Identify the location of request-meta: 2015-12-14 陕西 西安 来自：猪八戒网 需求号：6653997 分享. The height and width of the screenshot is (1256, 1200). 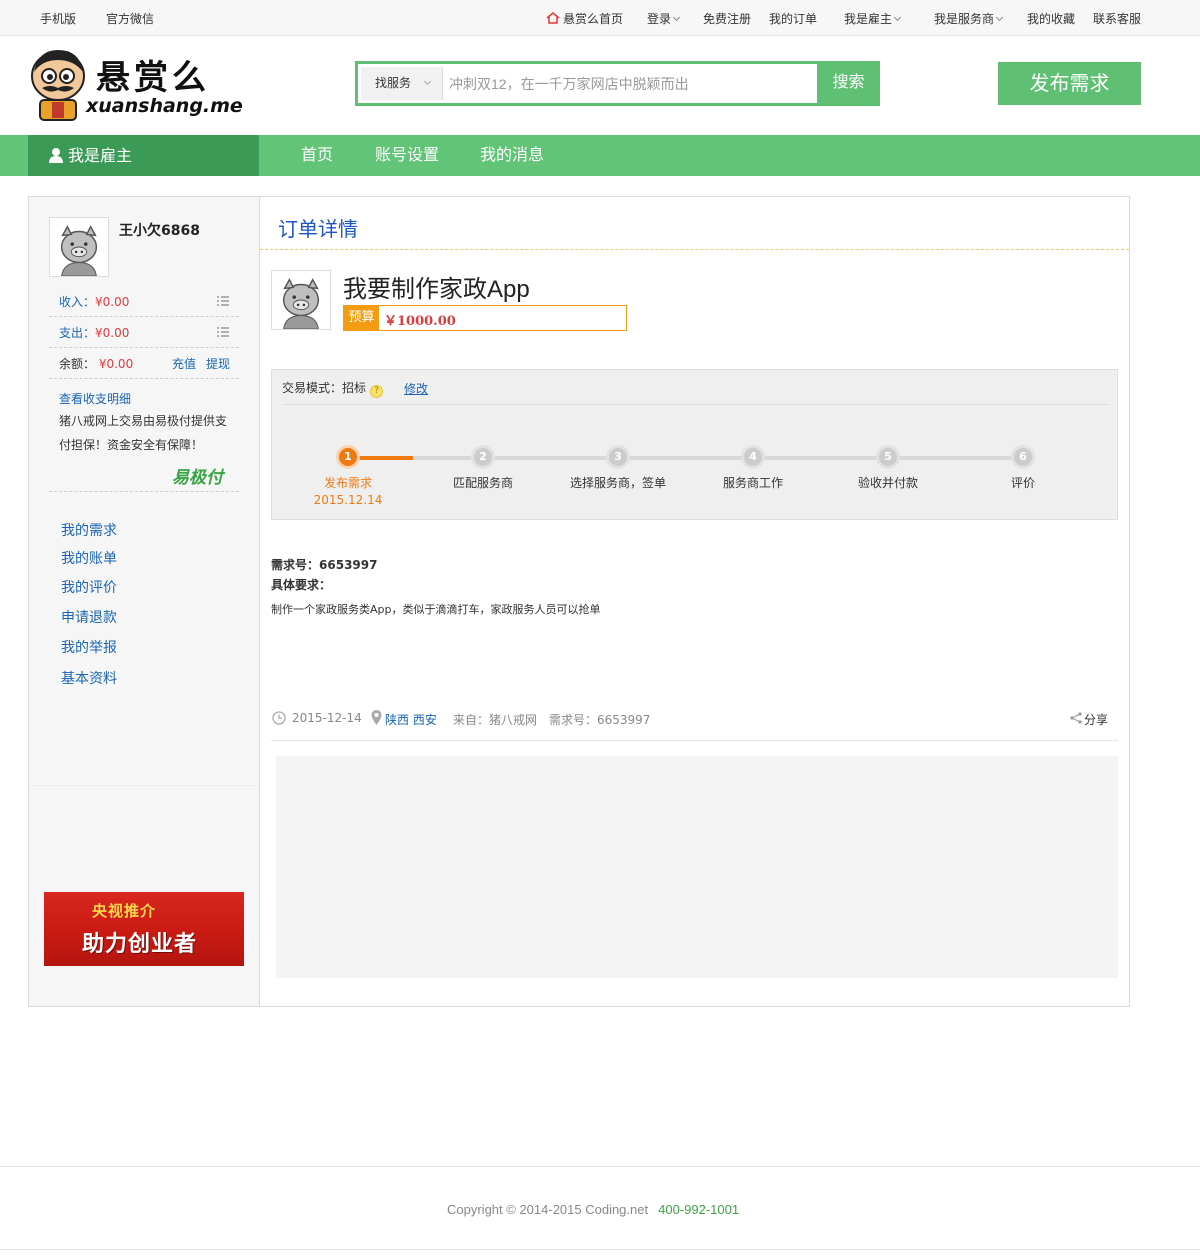
(694, 725).